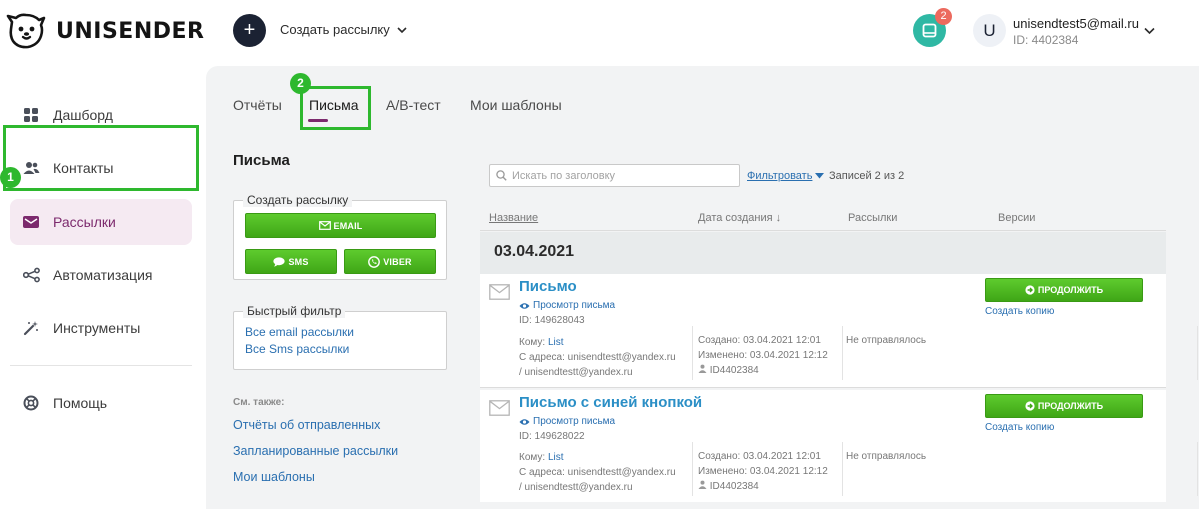 Image resolution: width=1199 pixels, height=509 pixels. I want to click on filter-all-sms-link: Все Sms рассылки, so click(297, 349).